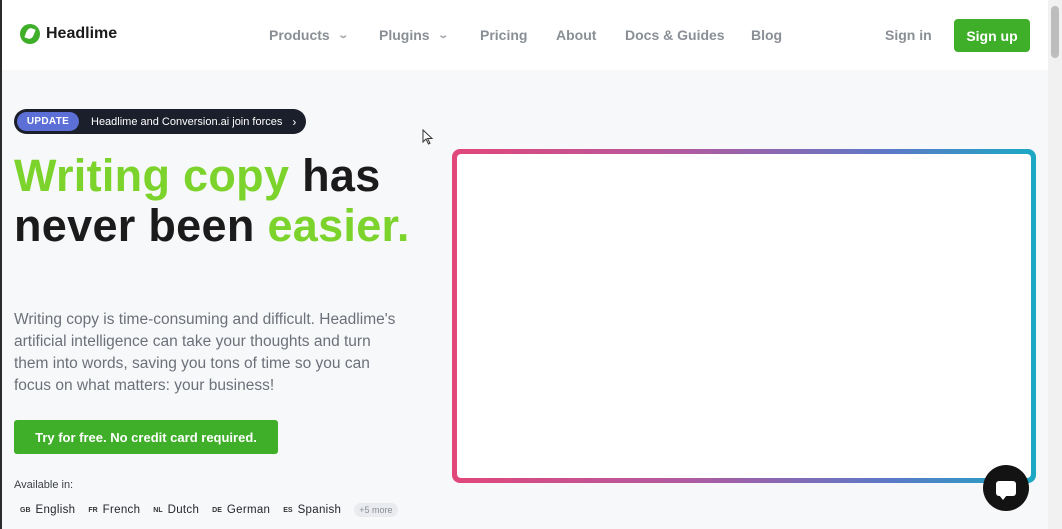 This screenshot has width=1062, height=529. I want to click on headlime-leaf-icon, so click(30, 34).